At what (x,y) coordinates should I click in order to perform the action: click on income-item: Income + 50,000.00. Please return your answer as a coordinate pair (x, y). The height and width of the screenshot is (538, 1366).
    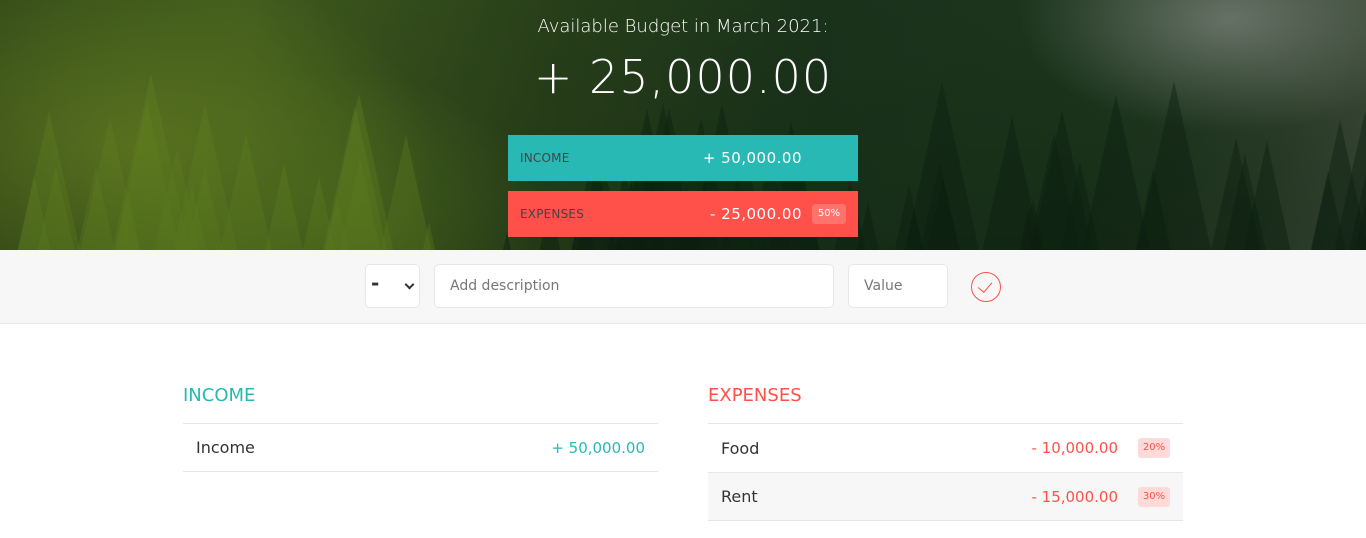
    Looking at the image, I should click on (420, 447).